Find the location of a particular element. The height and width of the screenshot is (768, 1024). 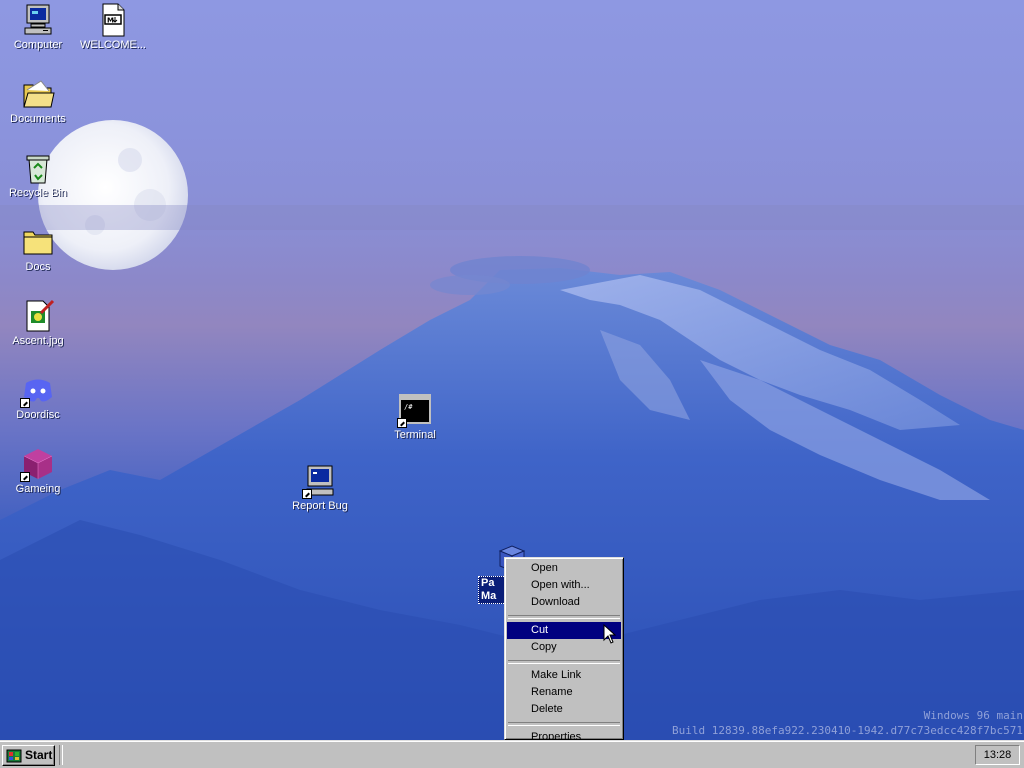

system-tray-clock: 13:28 is located at coordinates (997, 755).